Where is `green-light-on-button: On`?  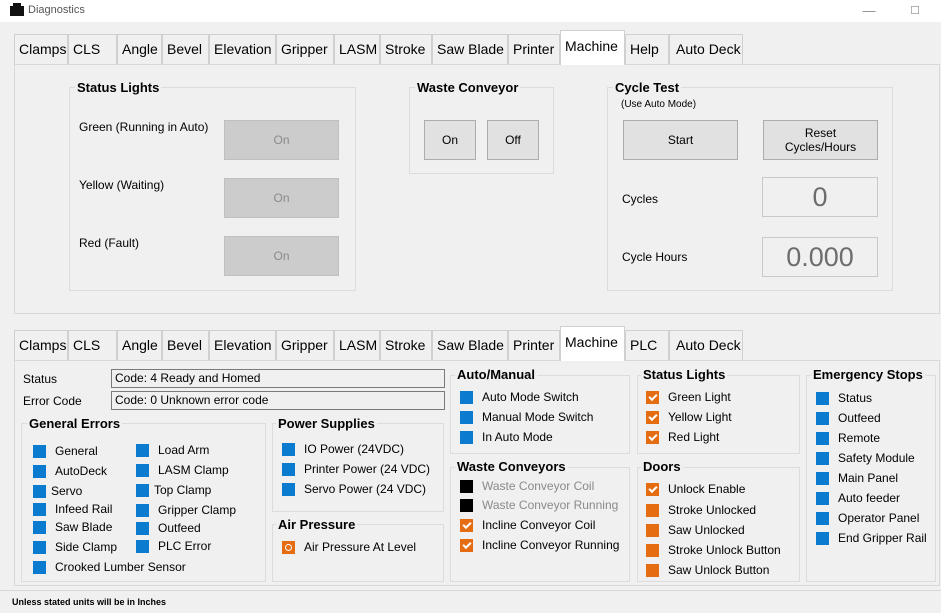
green-light-on-button: On is located at coordinates (281, 140).